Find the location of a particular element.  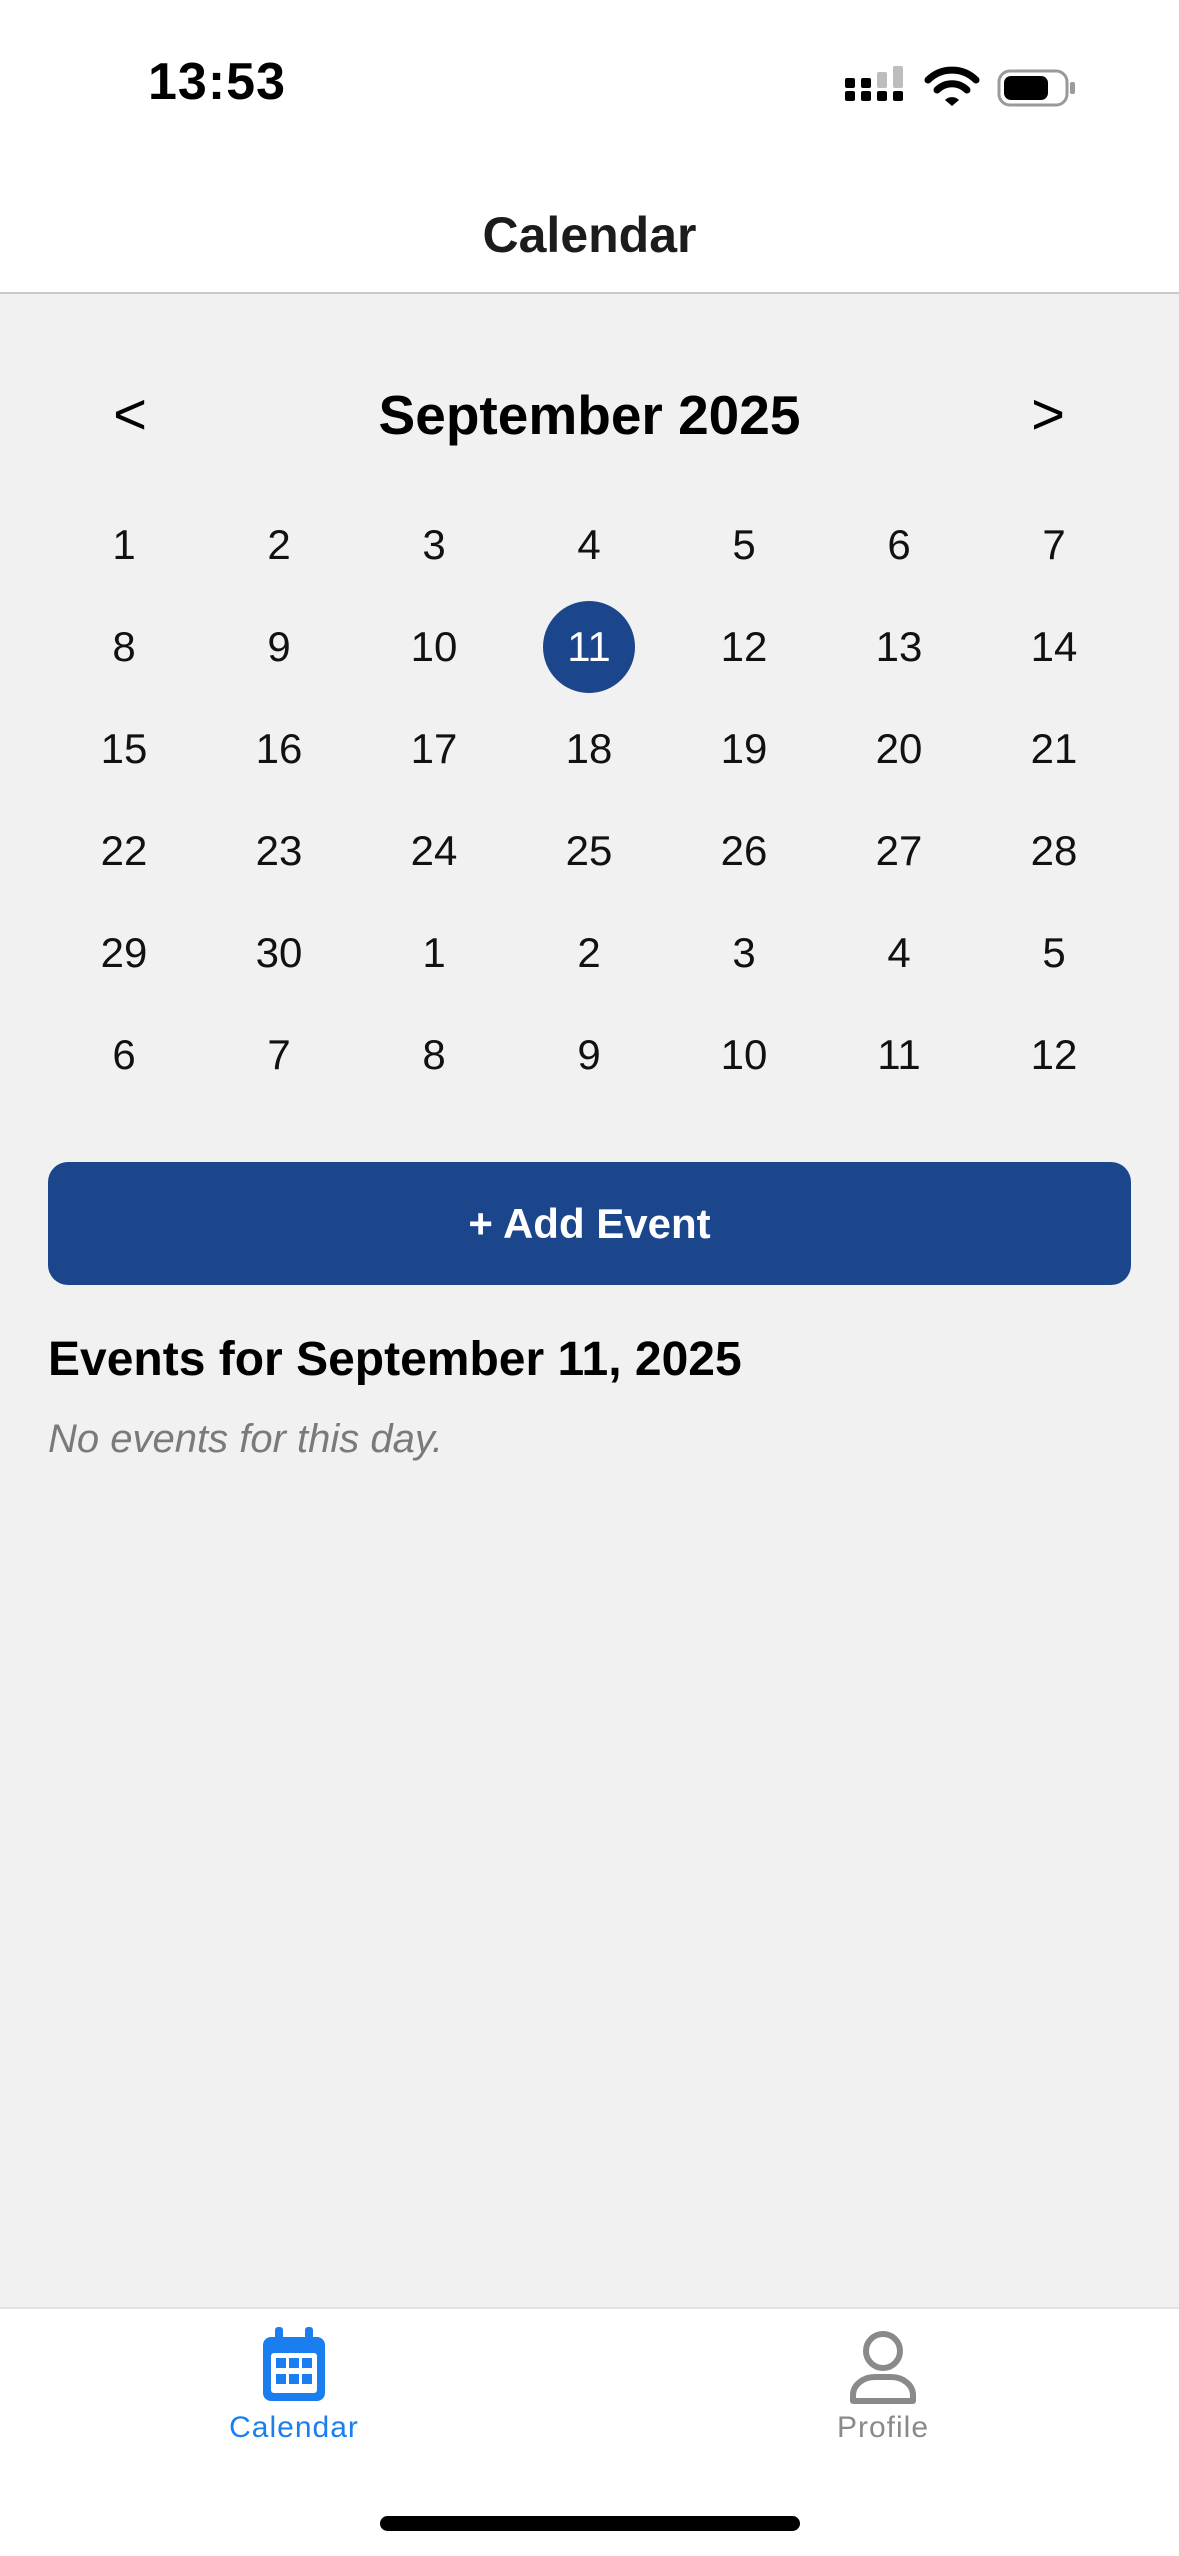

cellular-signal-icon is located at coordinates (874, 83).